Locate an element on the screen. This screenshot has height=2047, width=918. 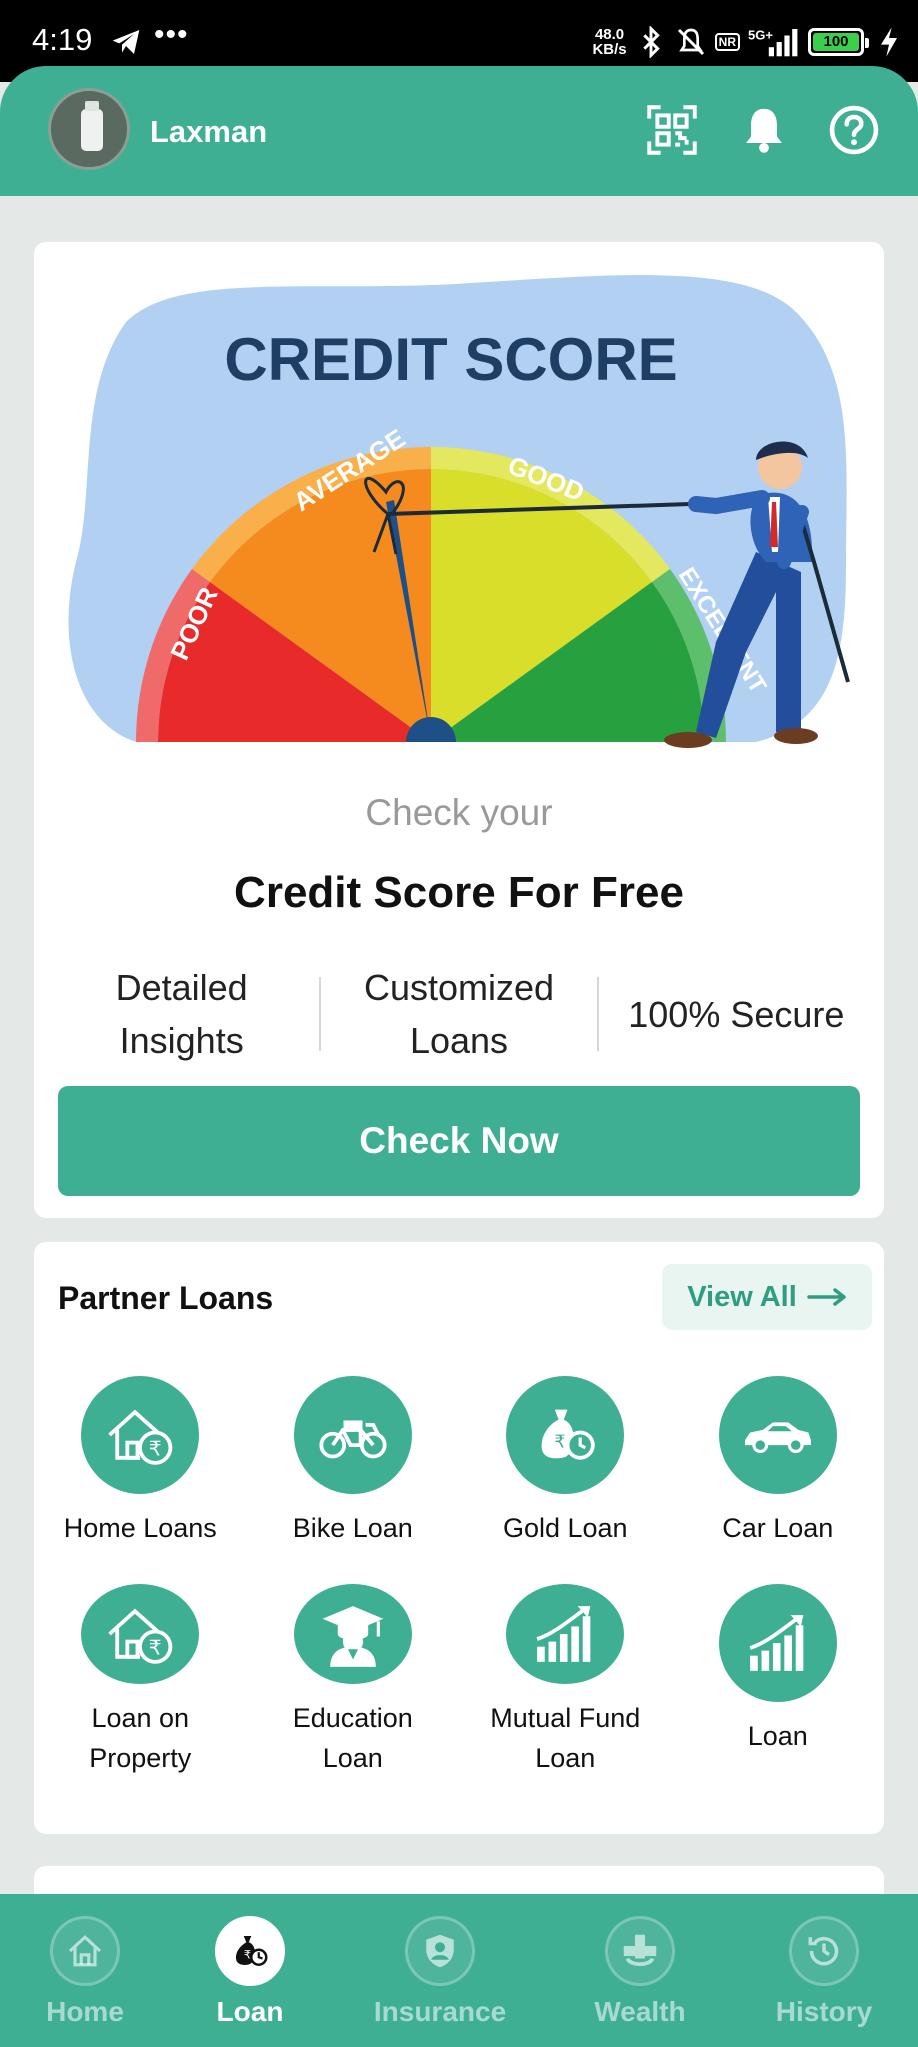
check-now-button: Check Now is located at coordinates (459, 1141).